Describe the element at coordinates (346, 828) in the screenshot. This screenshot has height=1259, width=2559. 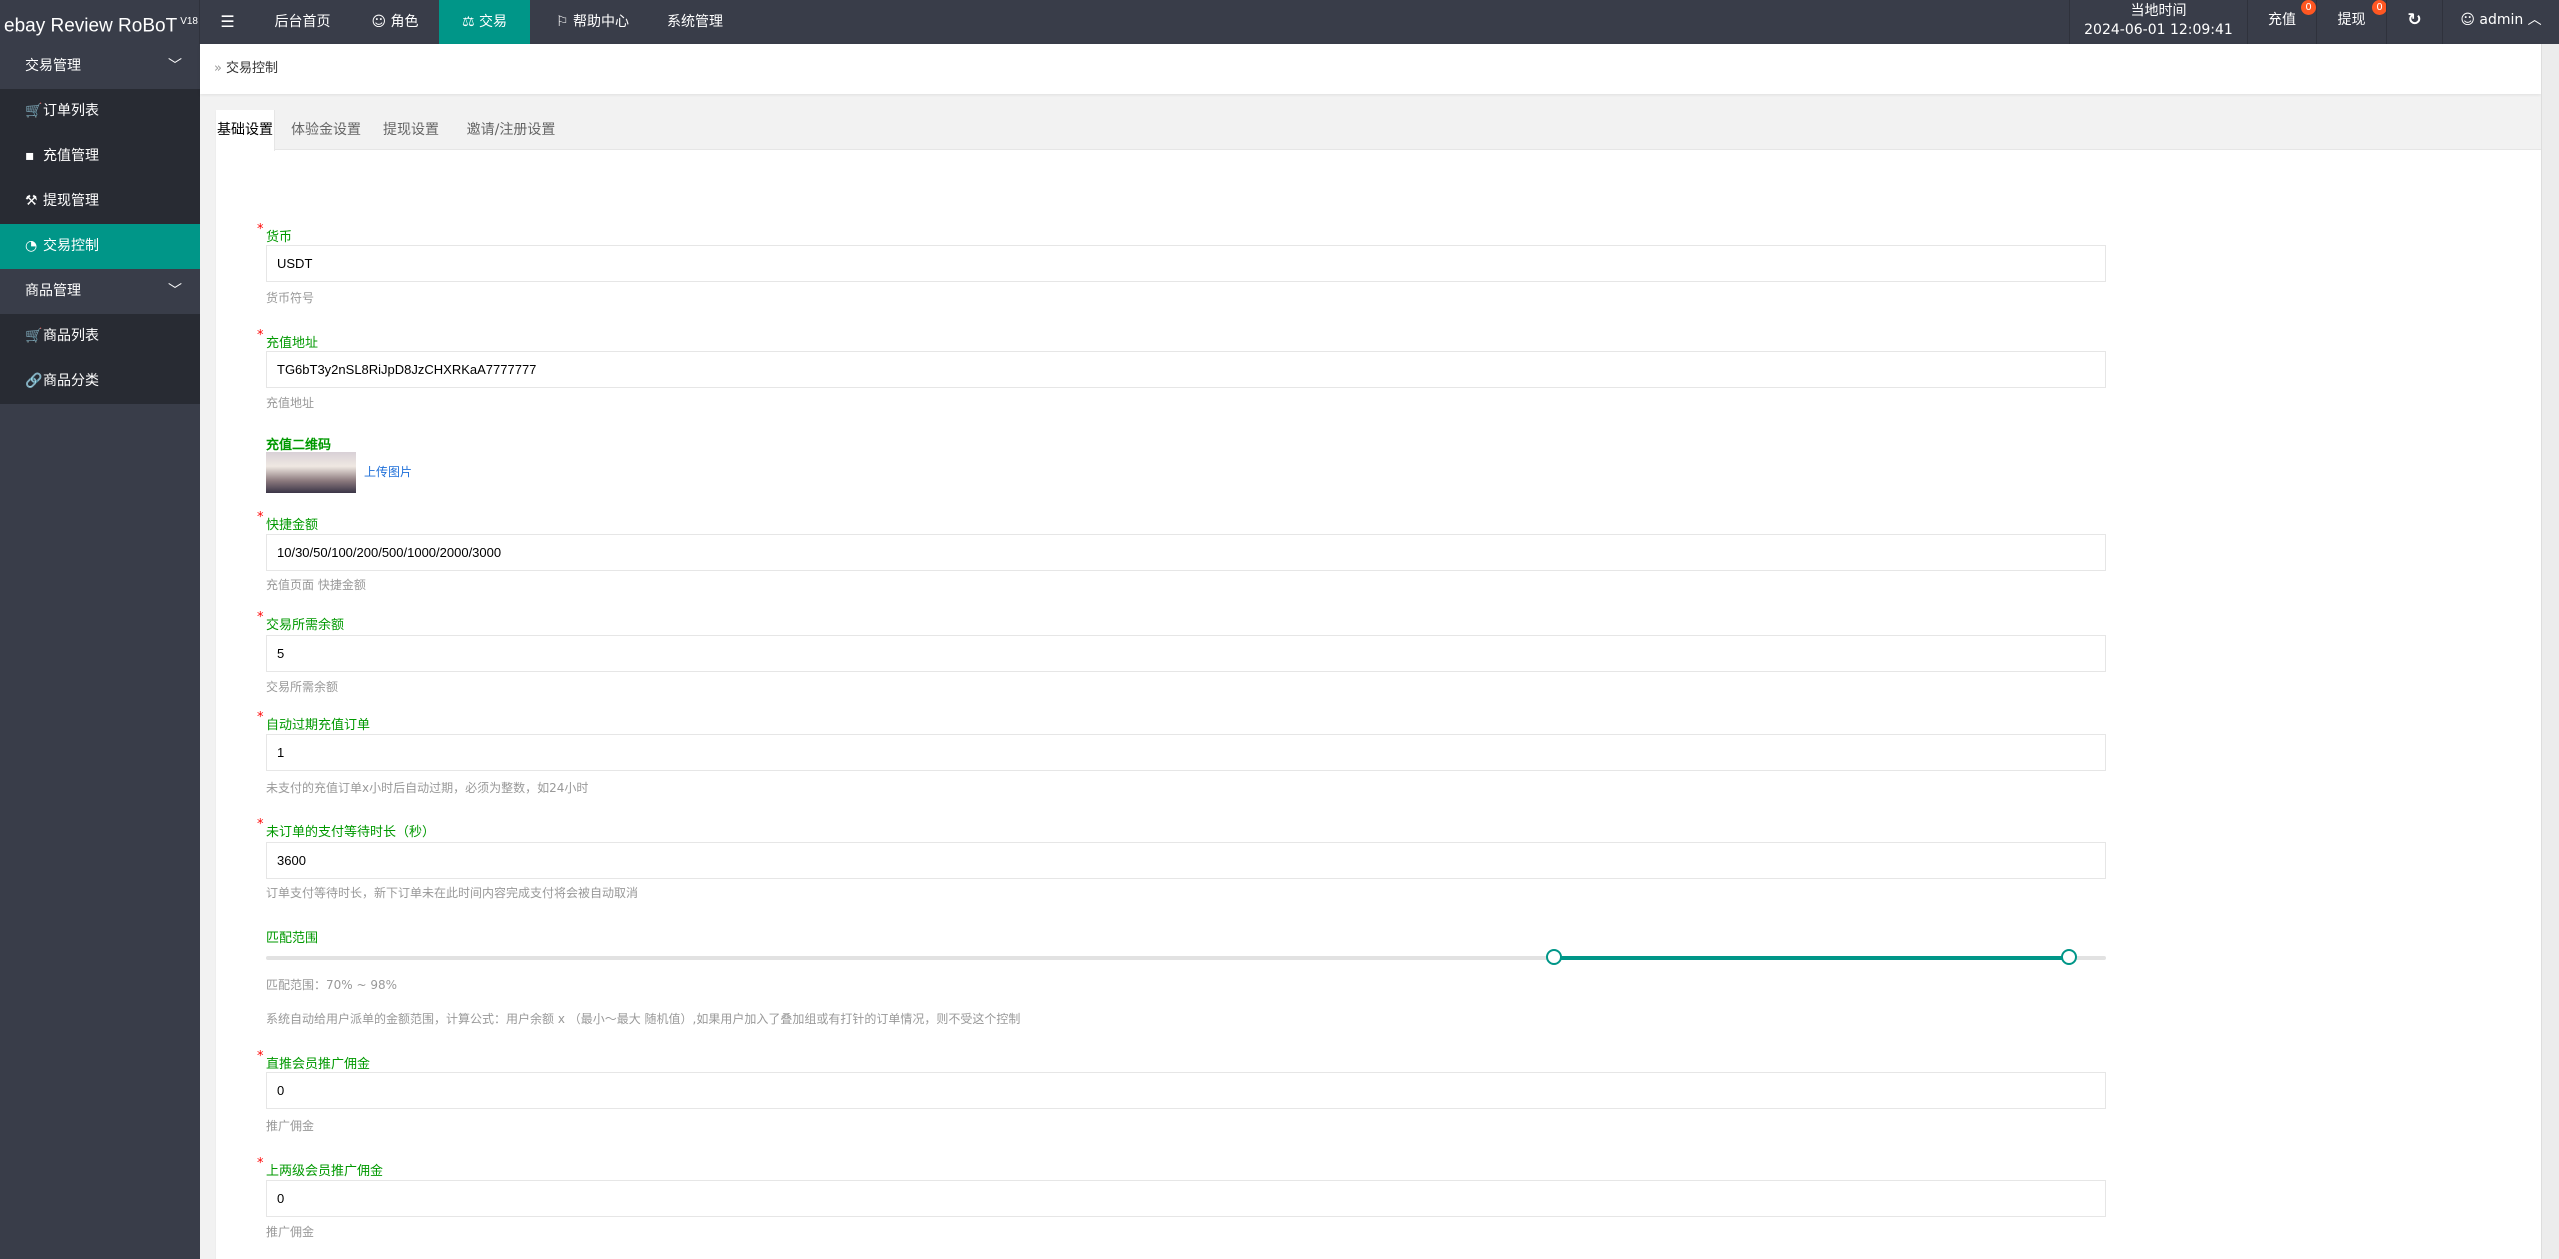
I see `wait-label: * 未订单的支付等待时长（秒）` at that location.